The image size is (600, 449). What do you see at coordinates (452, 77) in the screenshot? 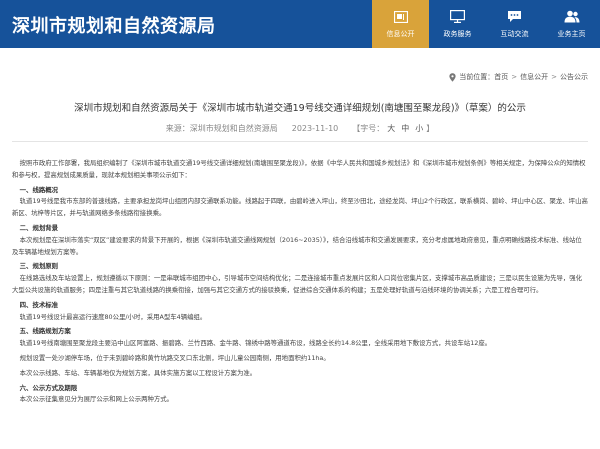
I see `location-pin-icon` at bounding box center [452, 77].